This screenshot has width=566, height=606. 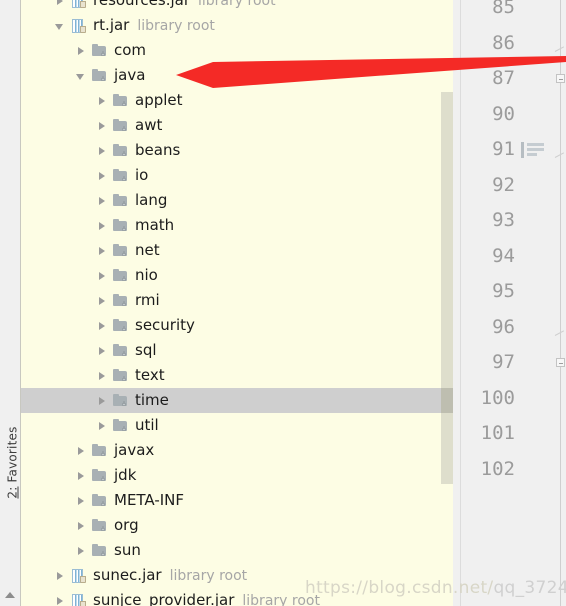 What do you see at coordinates (533, 150) in the screenshot?
I see `implementations-icon` at bounding box center [533, 150].